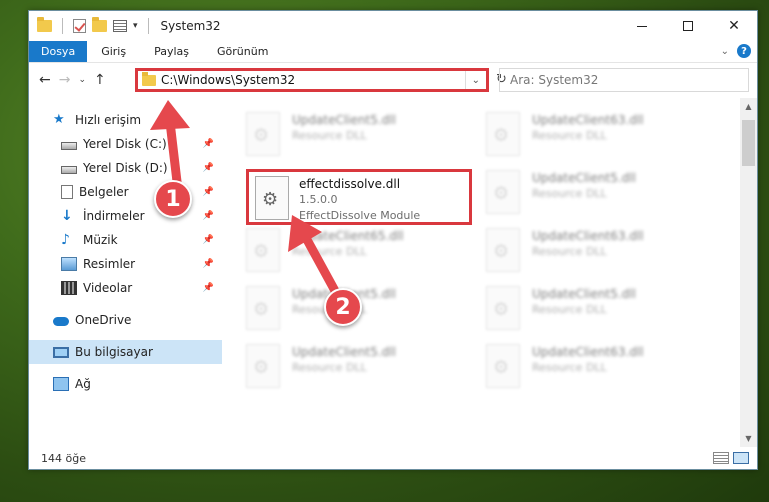 This screenshot has height=502, width=769. I want to click on search-input: Ara: System32, so click(624, 80).